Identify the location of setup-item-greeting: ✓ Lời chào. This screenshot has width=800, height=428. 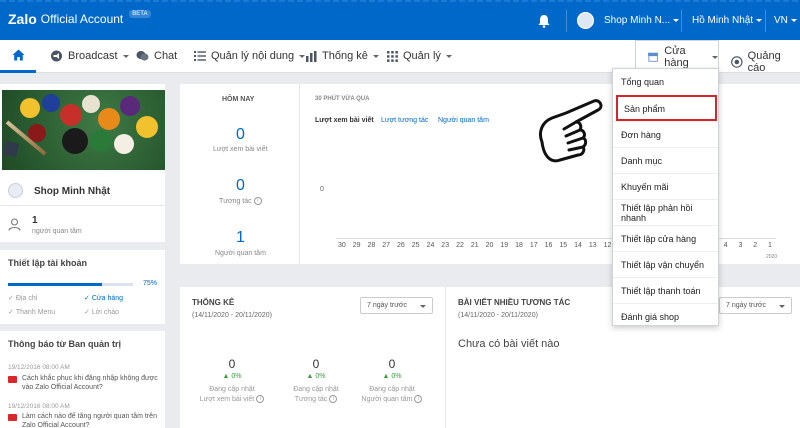
(101, 312).